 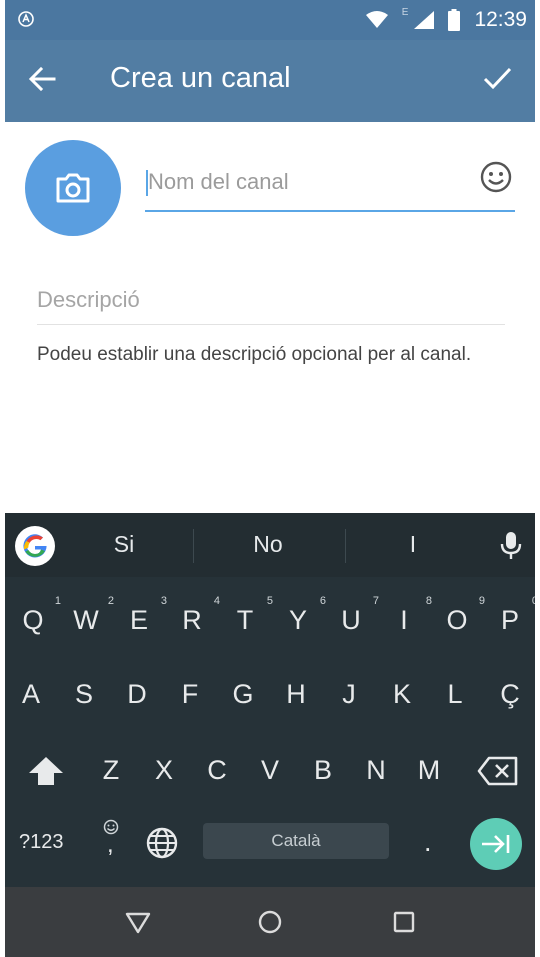 I want to click on backspace-icon, so click(x=498, y=771).